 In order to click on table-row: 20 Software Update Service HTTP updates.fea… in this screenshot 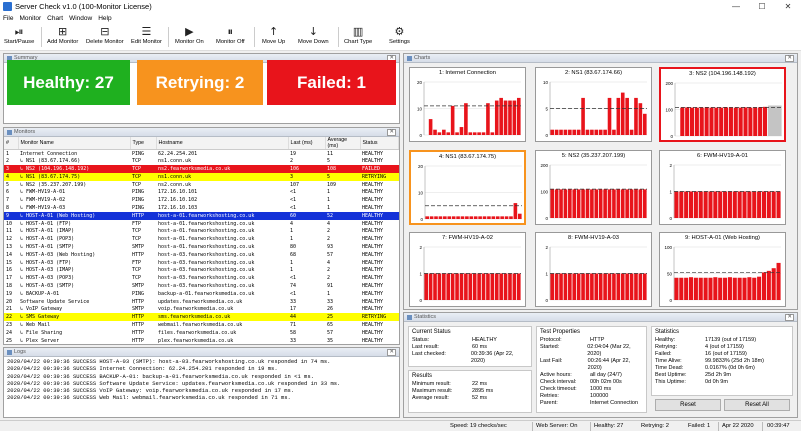, I will do `click(201, 302)`.